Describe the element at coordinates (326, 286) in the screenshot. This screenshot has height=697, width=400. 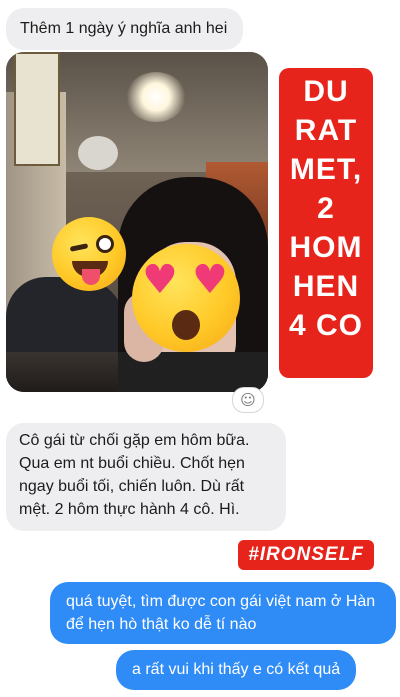
I see `overlay-line: HEN` at that location.